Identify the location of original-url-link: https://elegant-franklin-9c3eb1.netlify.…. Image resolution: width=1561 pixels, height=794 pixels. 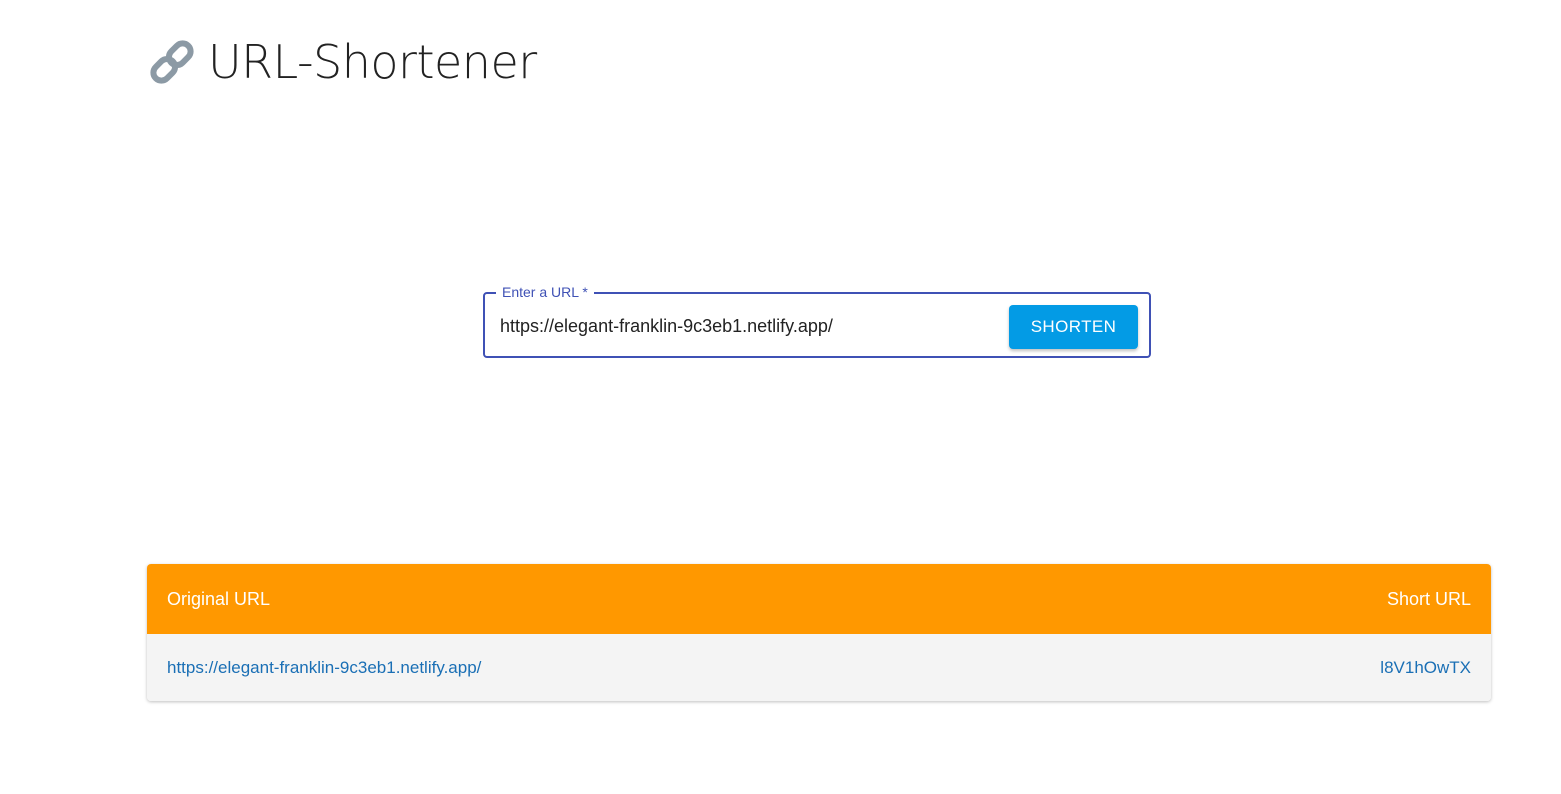
(324, 668).